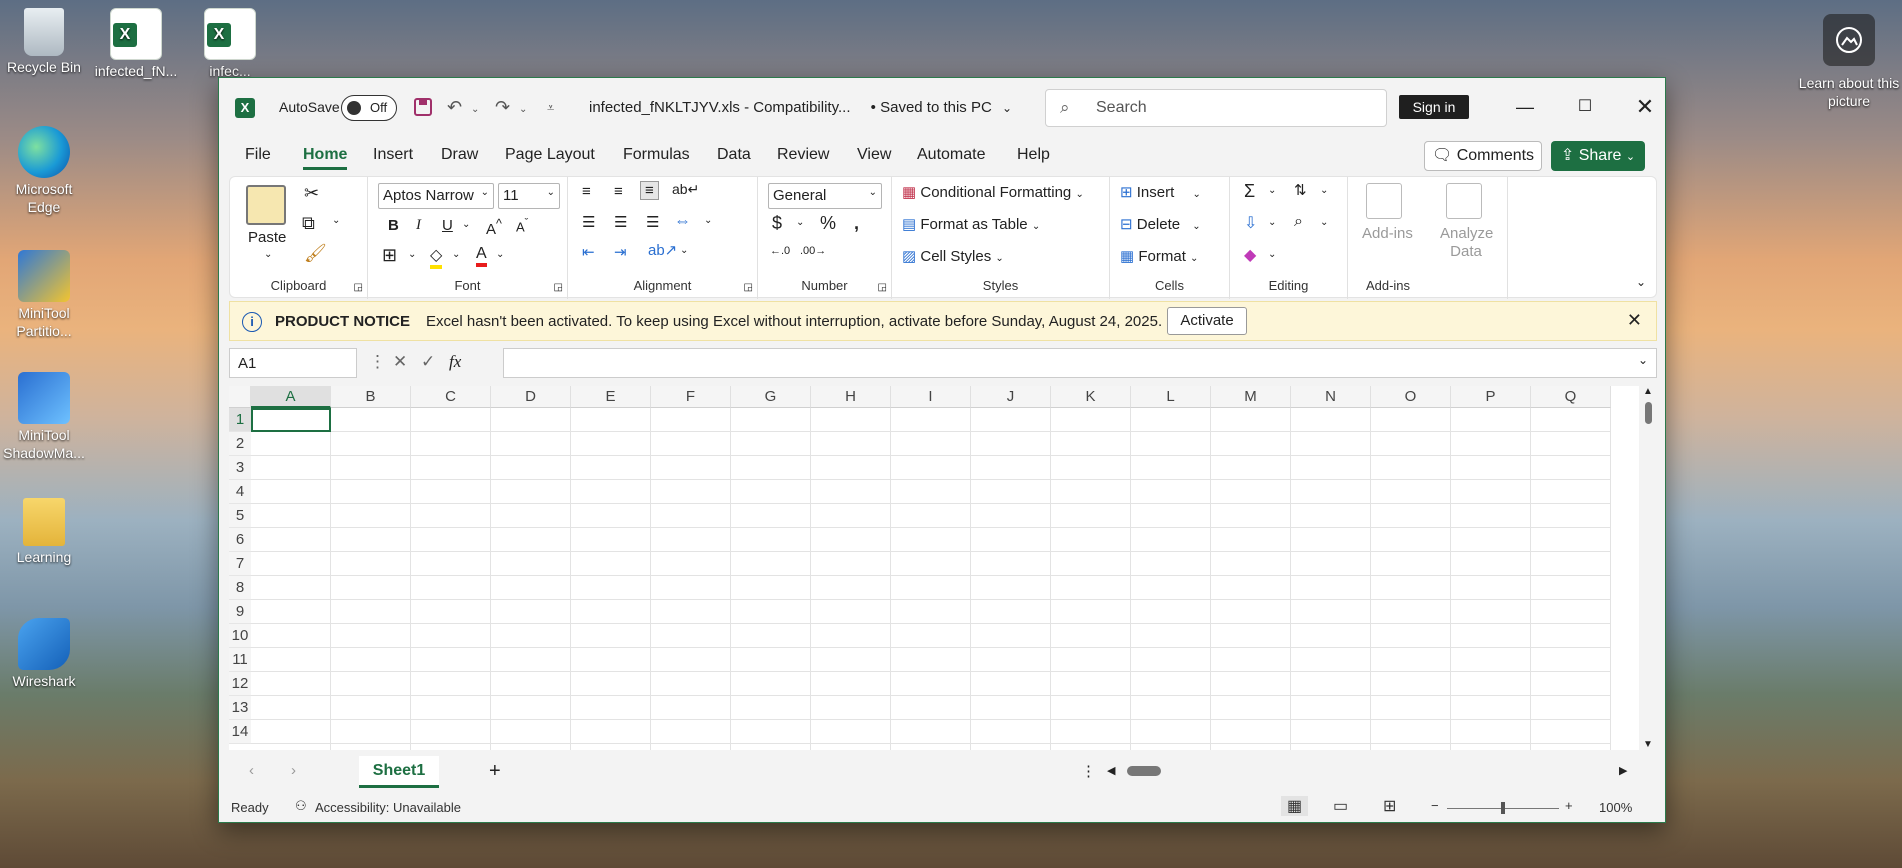 The height and width of the screenshot is (868, 1902). I want to click on currency-icon: $, so click(777, 223).